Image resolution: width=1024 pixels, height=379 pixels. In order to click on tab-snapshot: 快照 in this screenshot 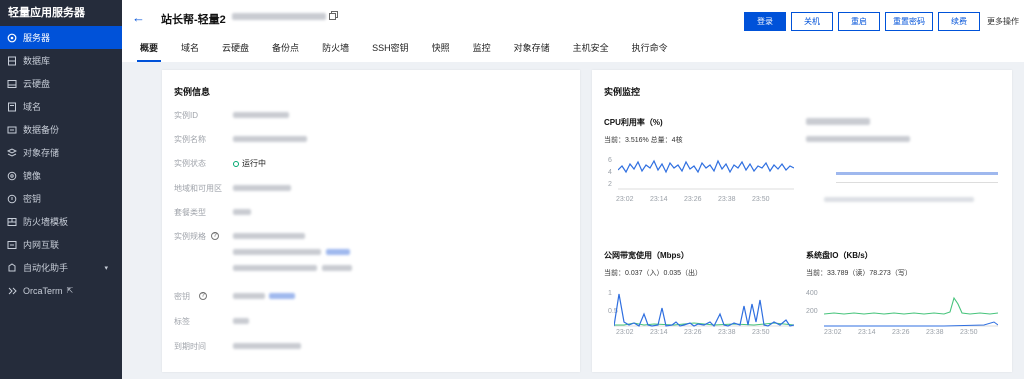, I will do `click(441, 50)`.